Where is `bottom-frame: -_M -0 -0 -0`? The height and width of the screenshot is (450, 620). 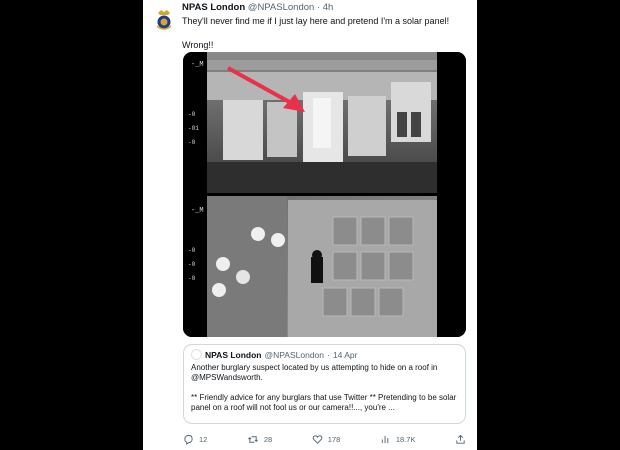 bottom-frame: -_M -0 -0 -0 is located at coordinates (312, 266).